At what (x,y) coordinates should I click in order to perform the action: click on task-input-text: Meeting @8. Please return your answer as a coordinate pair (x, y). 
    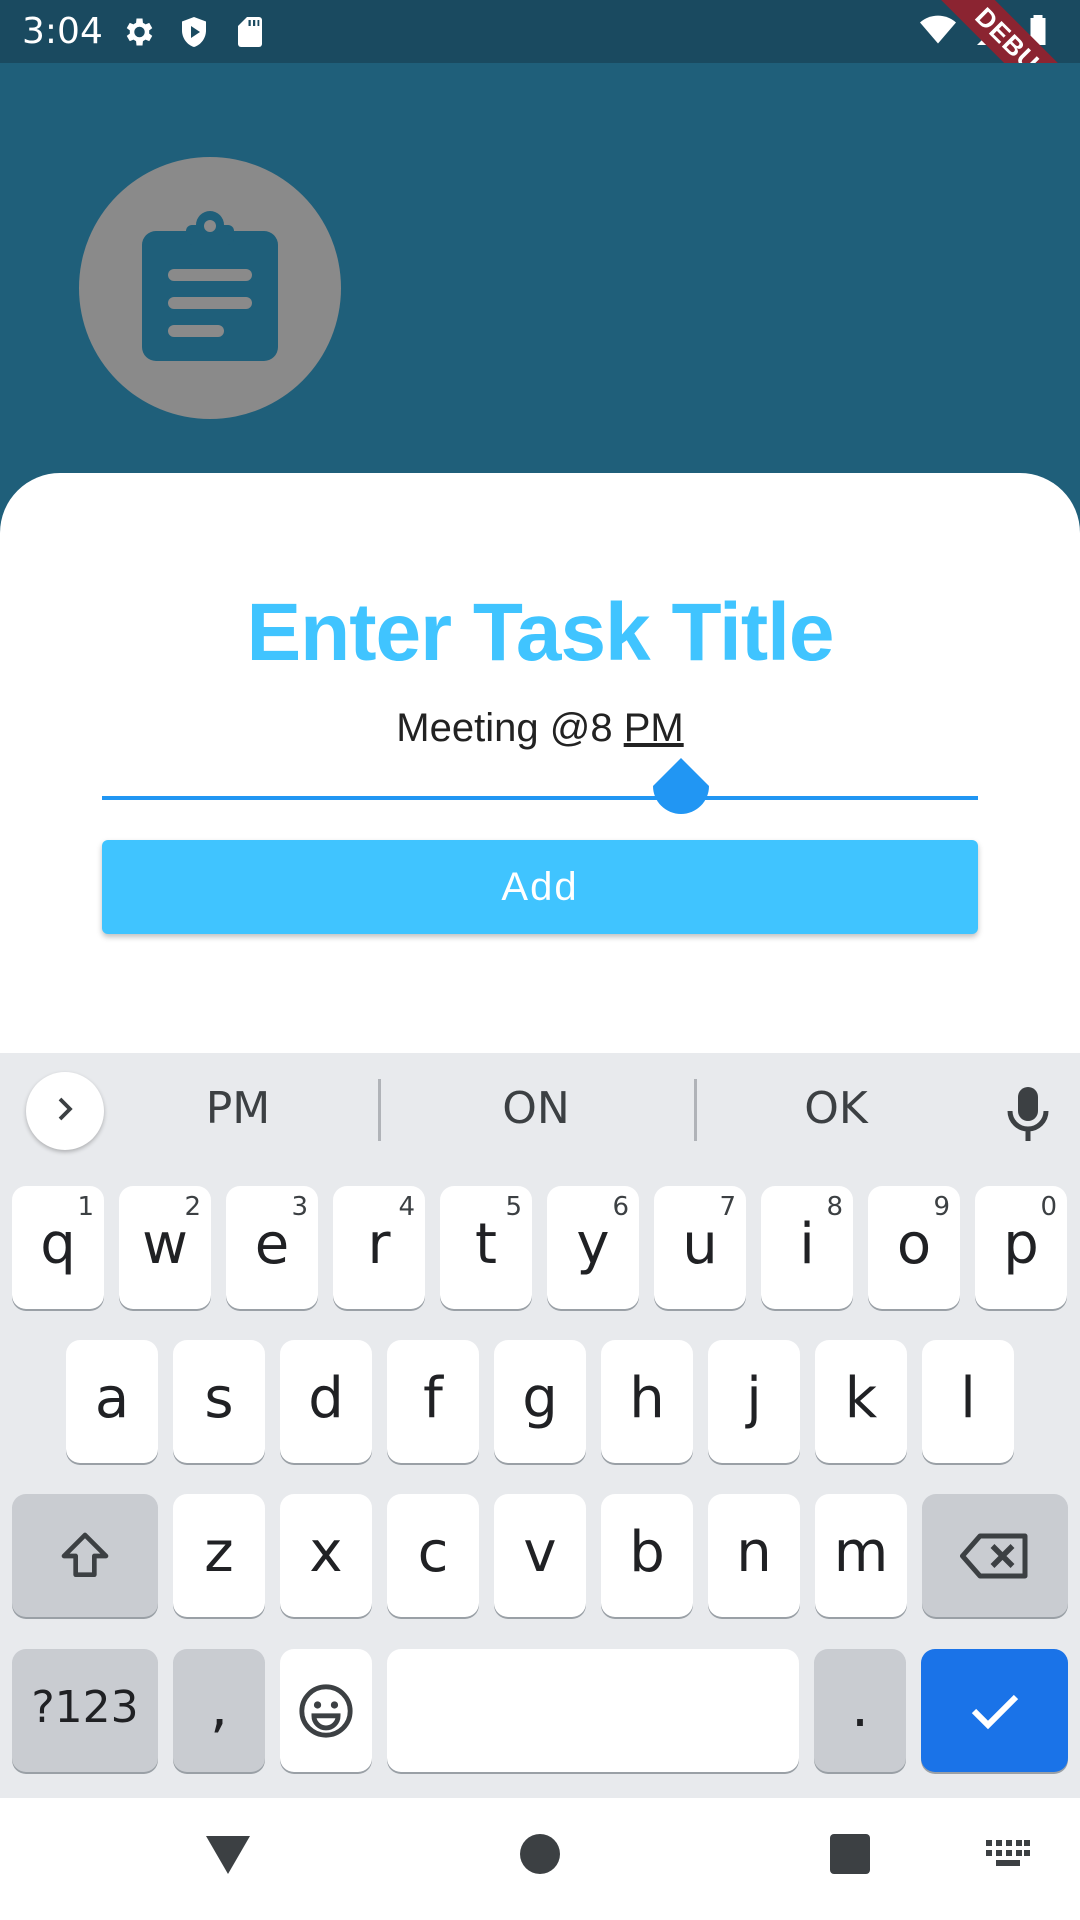
    Looking at the image, I should click on (510, 728).